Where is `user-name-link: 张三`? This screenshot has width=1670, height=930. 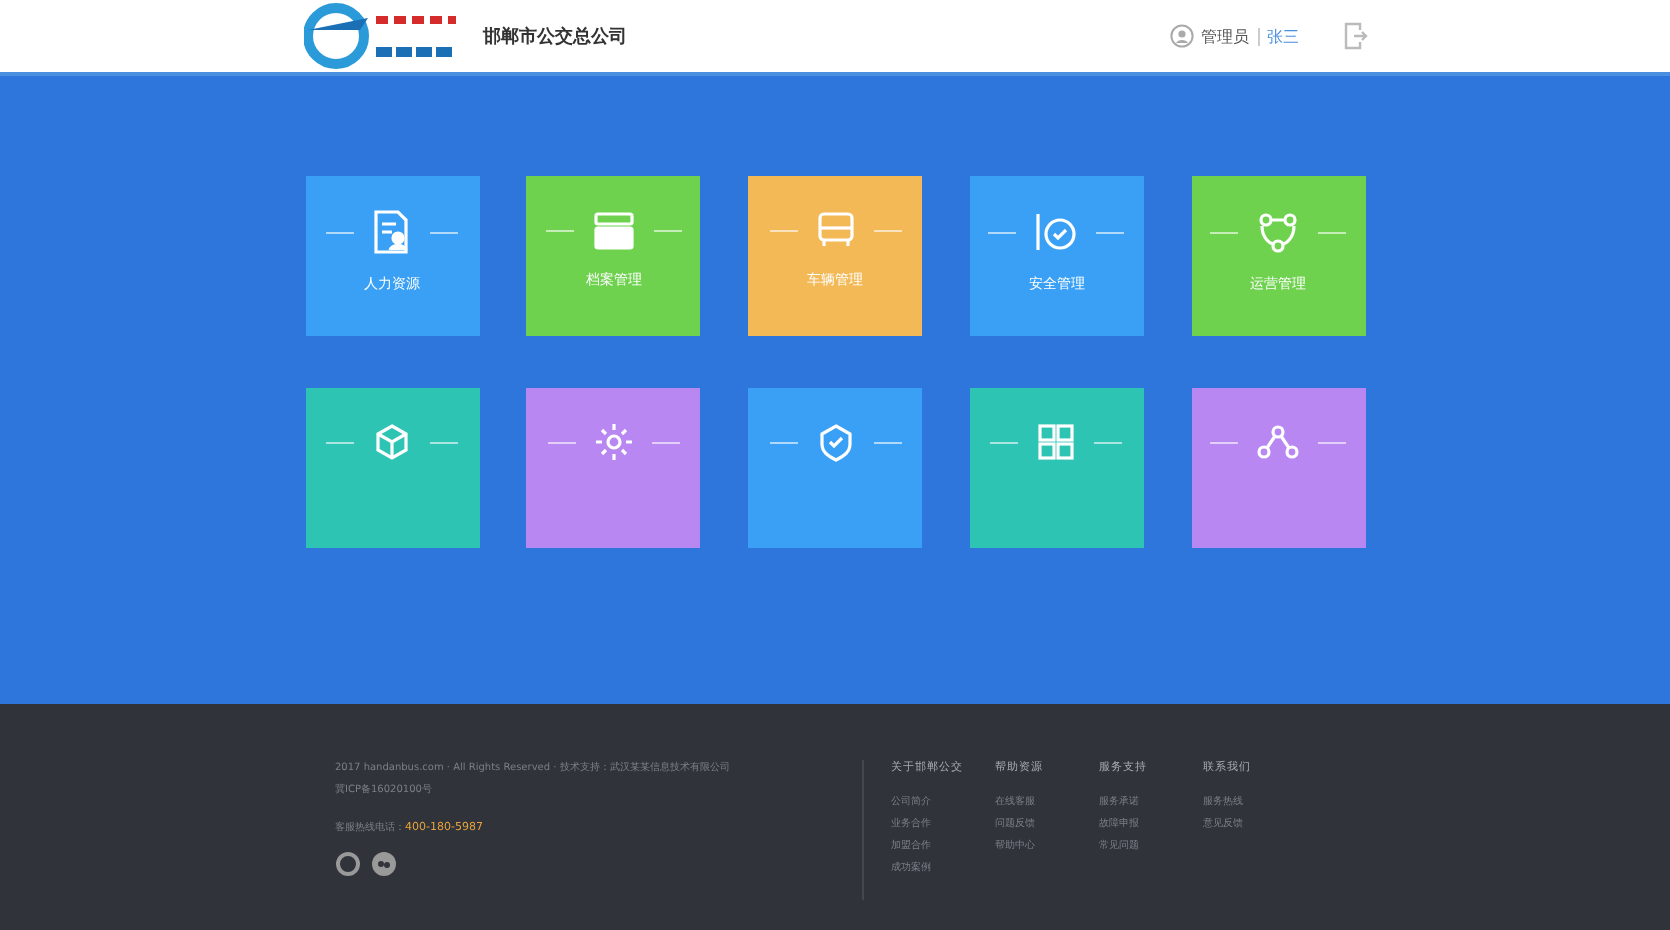
user-name-link: 张三 is located at coordinates (1283, 36).